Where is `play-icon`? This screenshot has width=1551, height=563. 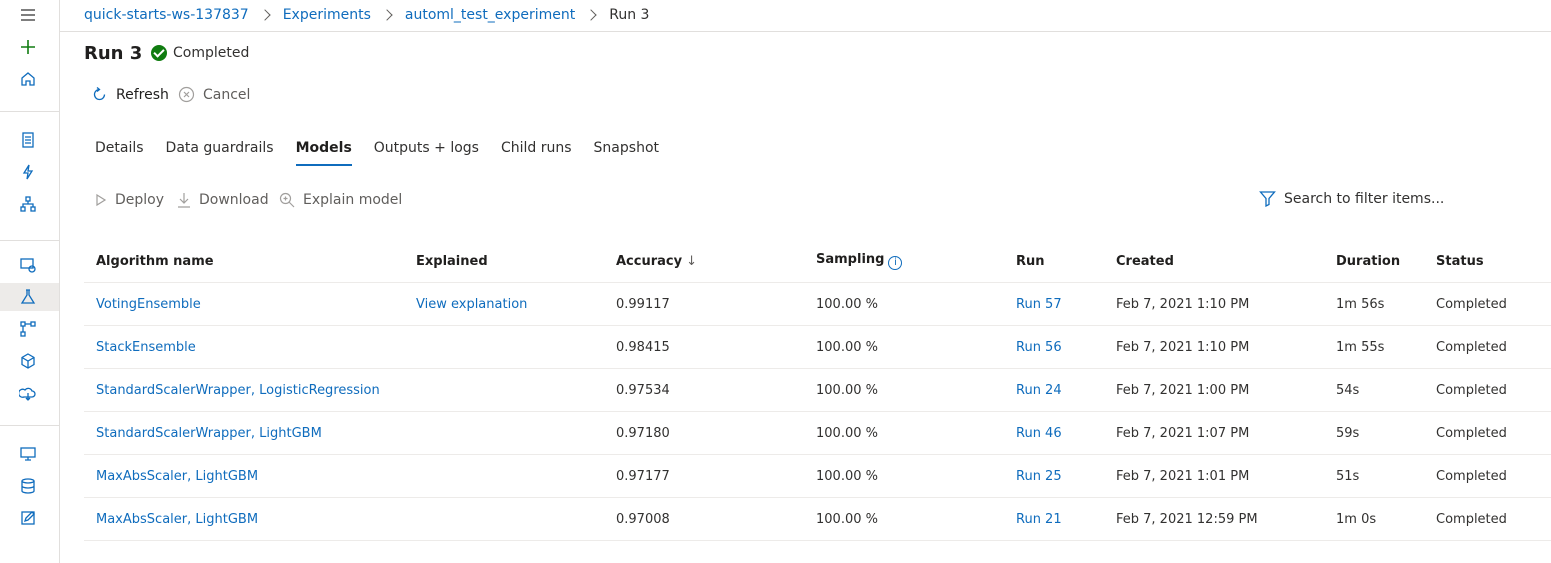
play-icon is located at coordinates (101, 200).